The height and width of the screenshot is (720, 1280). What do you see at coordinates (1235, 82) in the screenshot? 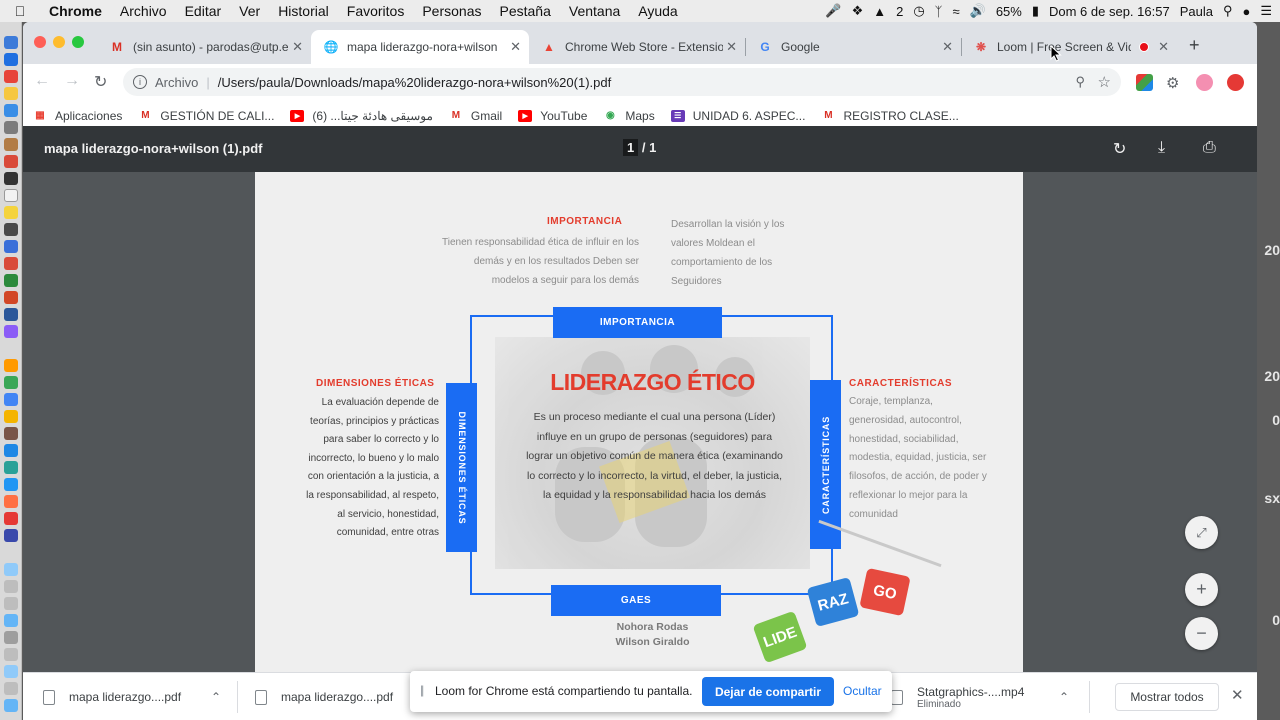
I see `extension-red-icon` at bounding box center [1235, 82].